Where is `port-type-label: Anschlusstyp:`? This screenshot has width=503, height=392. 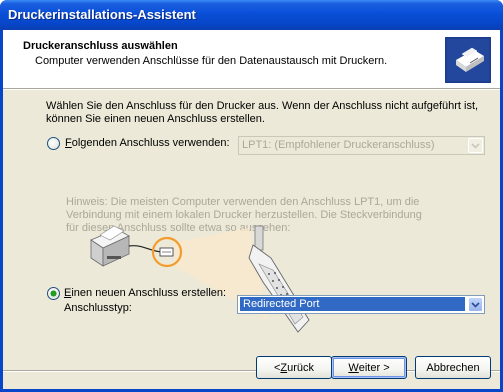 port-type-label: Anschlusstyp: is located at coordinates (98, 308).